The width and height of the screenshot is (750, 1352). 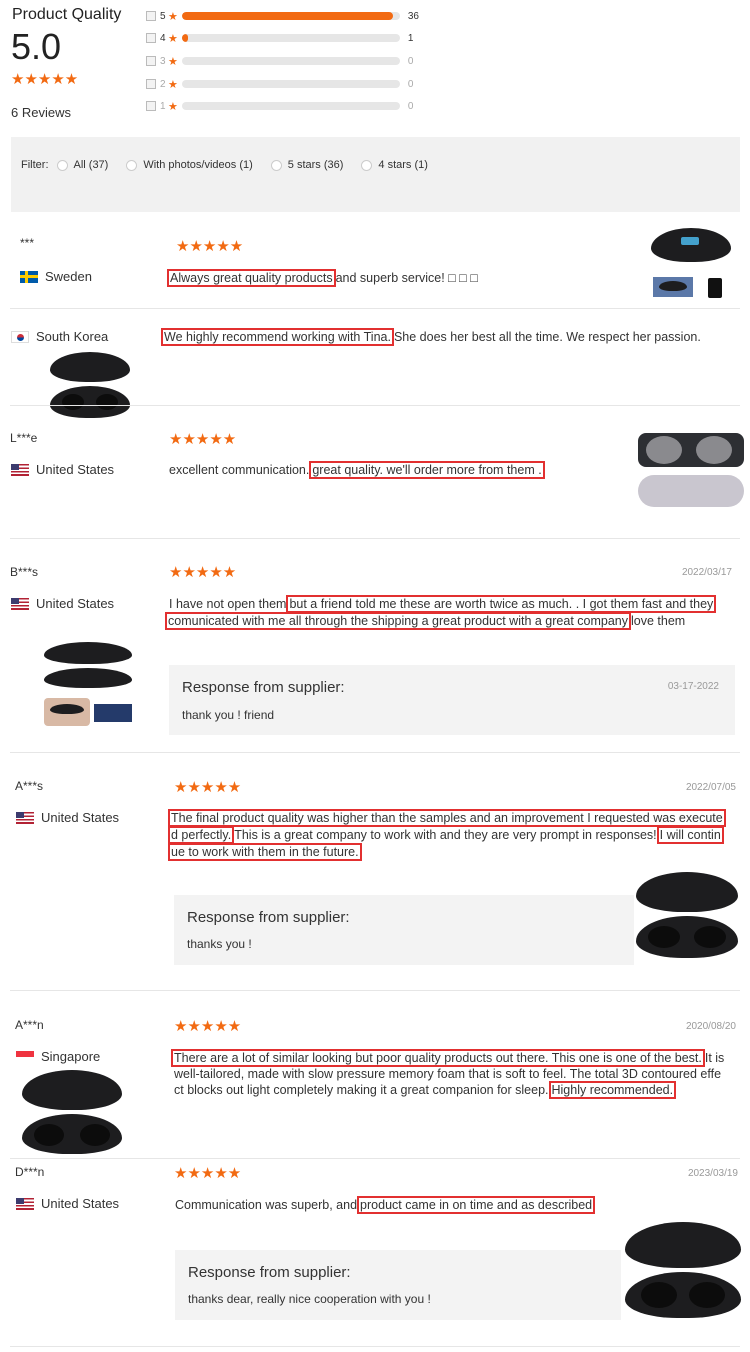 What do you see at coordinates (403, 165) in the screenshot?
I see `filter-4stars-label: 4 stars (1)` at bounding box center [403, 165].